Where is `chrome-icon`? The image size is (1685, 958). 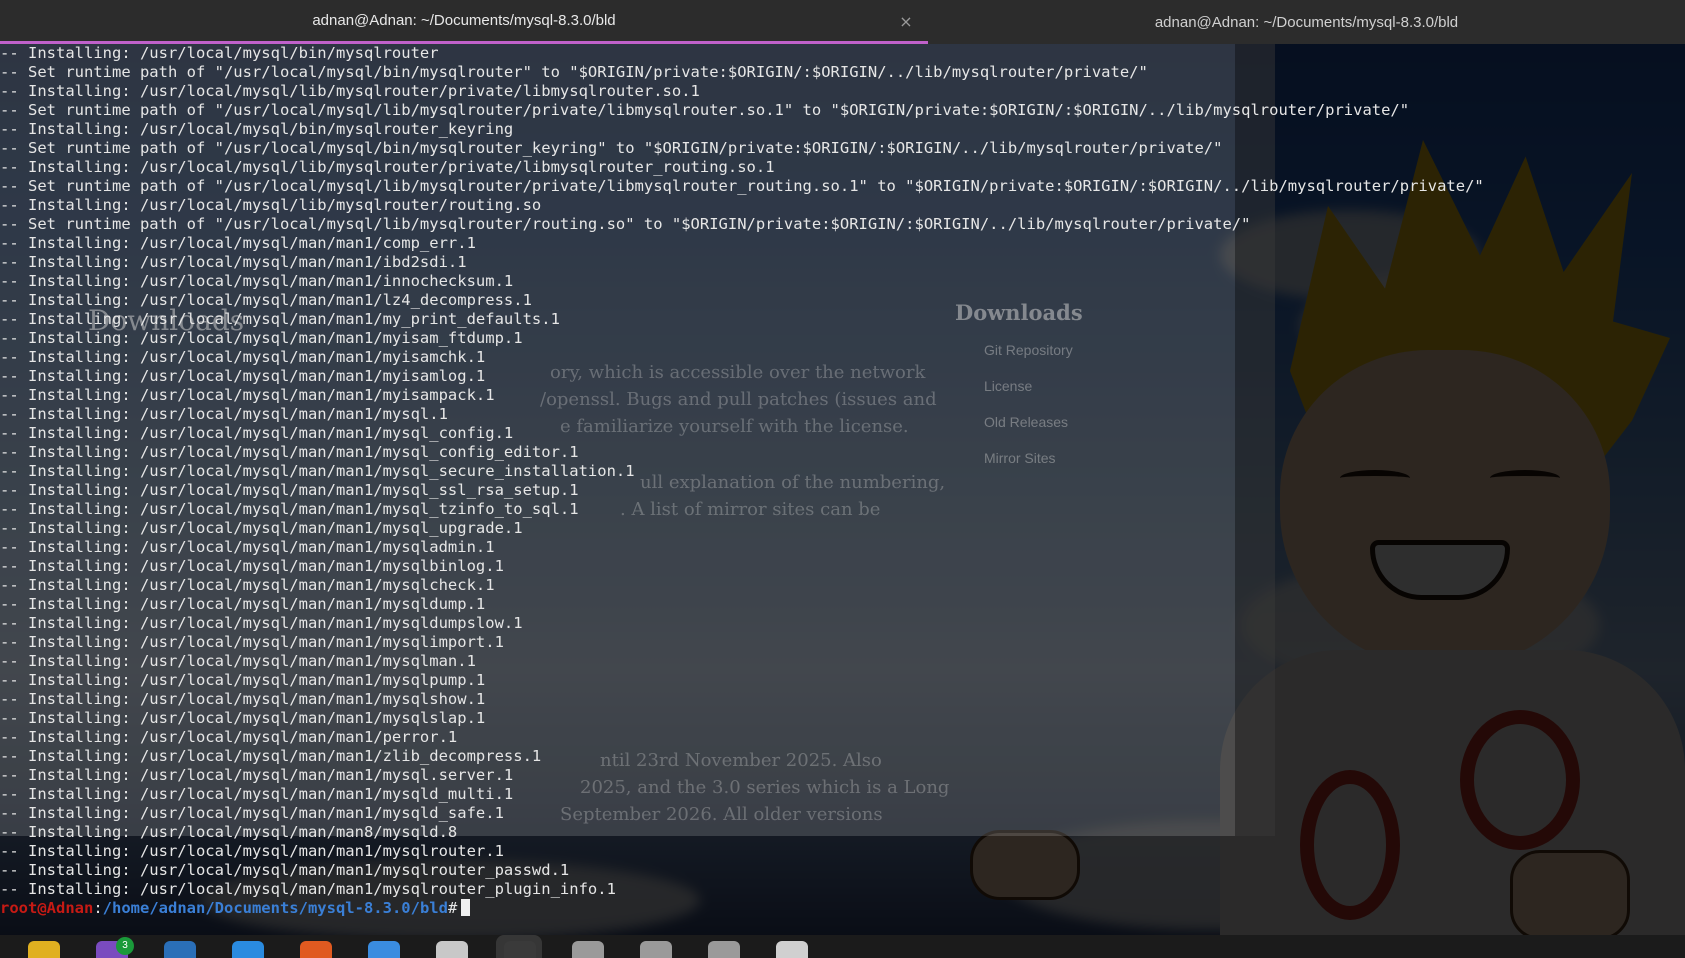
chrome-icon is located at coordinates (384, 949).